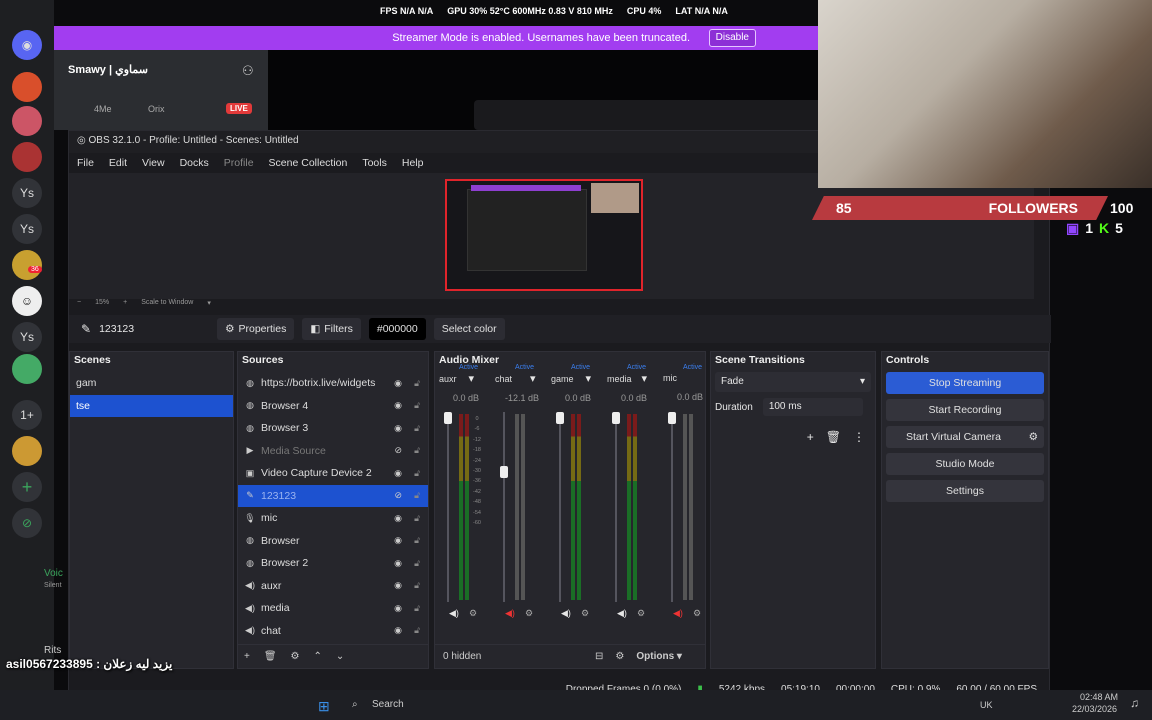 This screenshot has width=1152, height=720. What do you see at coordinates (308, 163) in the screenshot?
I see `menu-scene-collection: Scene Collection` at bounding box center [308, 163].